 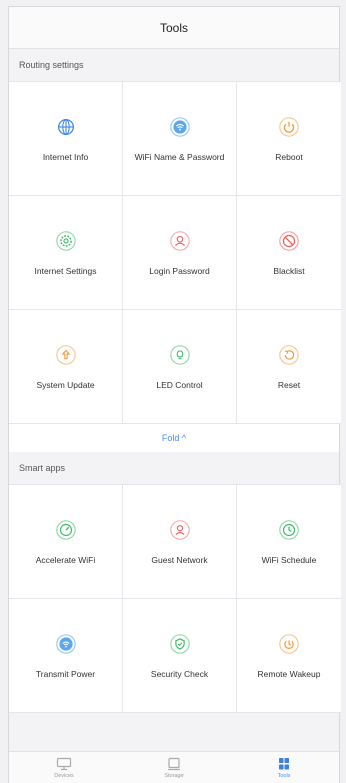 I want to click on guest-icon, so click(x=180, y=530).